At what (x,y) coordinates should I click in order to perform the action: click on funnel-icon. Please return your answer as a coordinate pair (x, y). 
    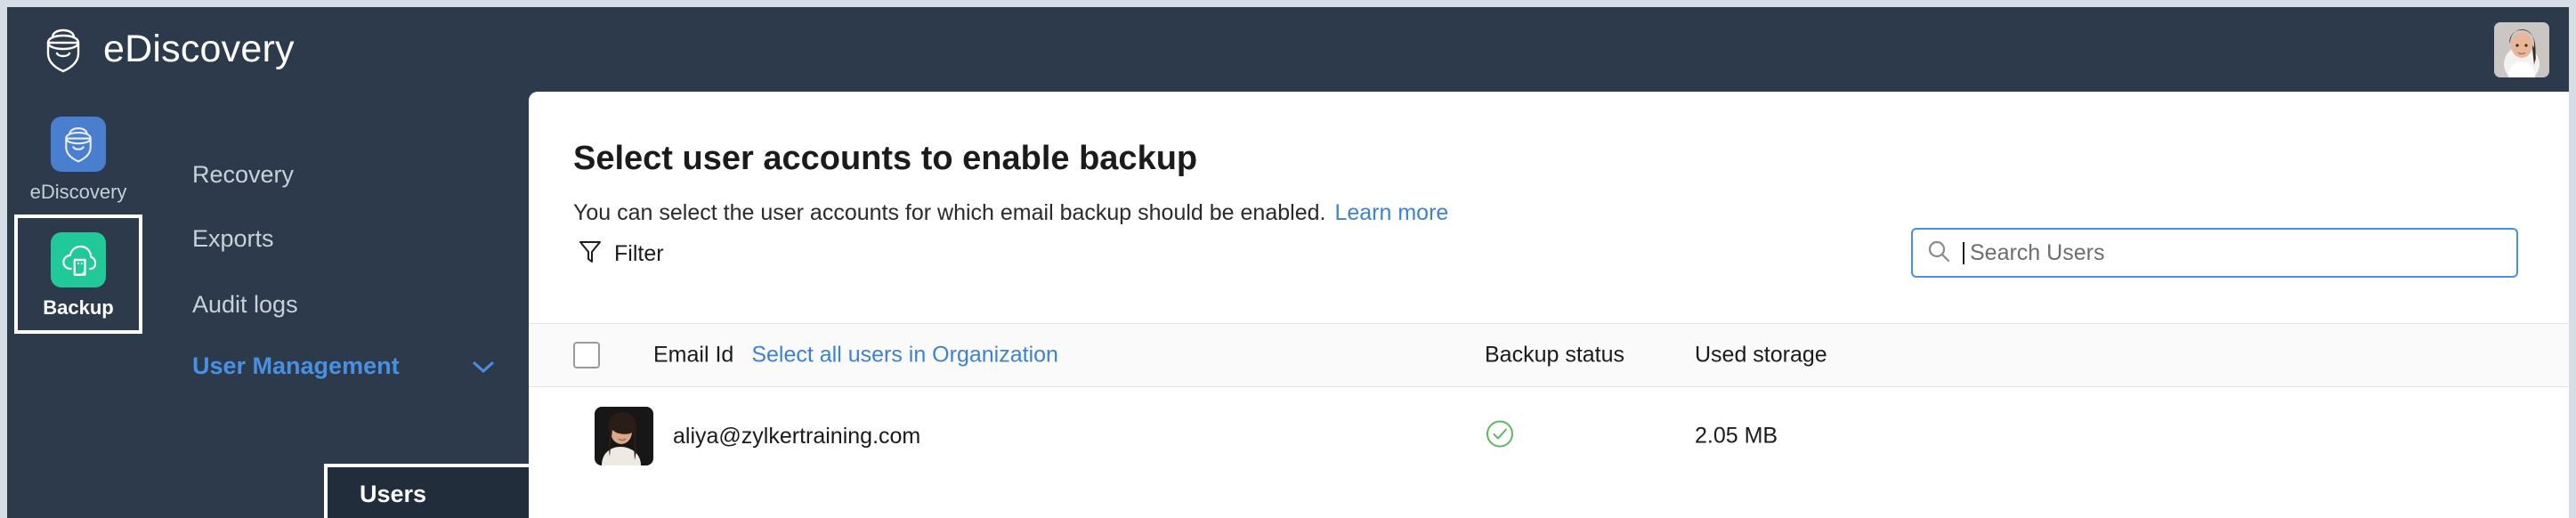
    Looking at the image, I should click on (590, 253).